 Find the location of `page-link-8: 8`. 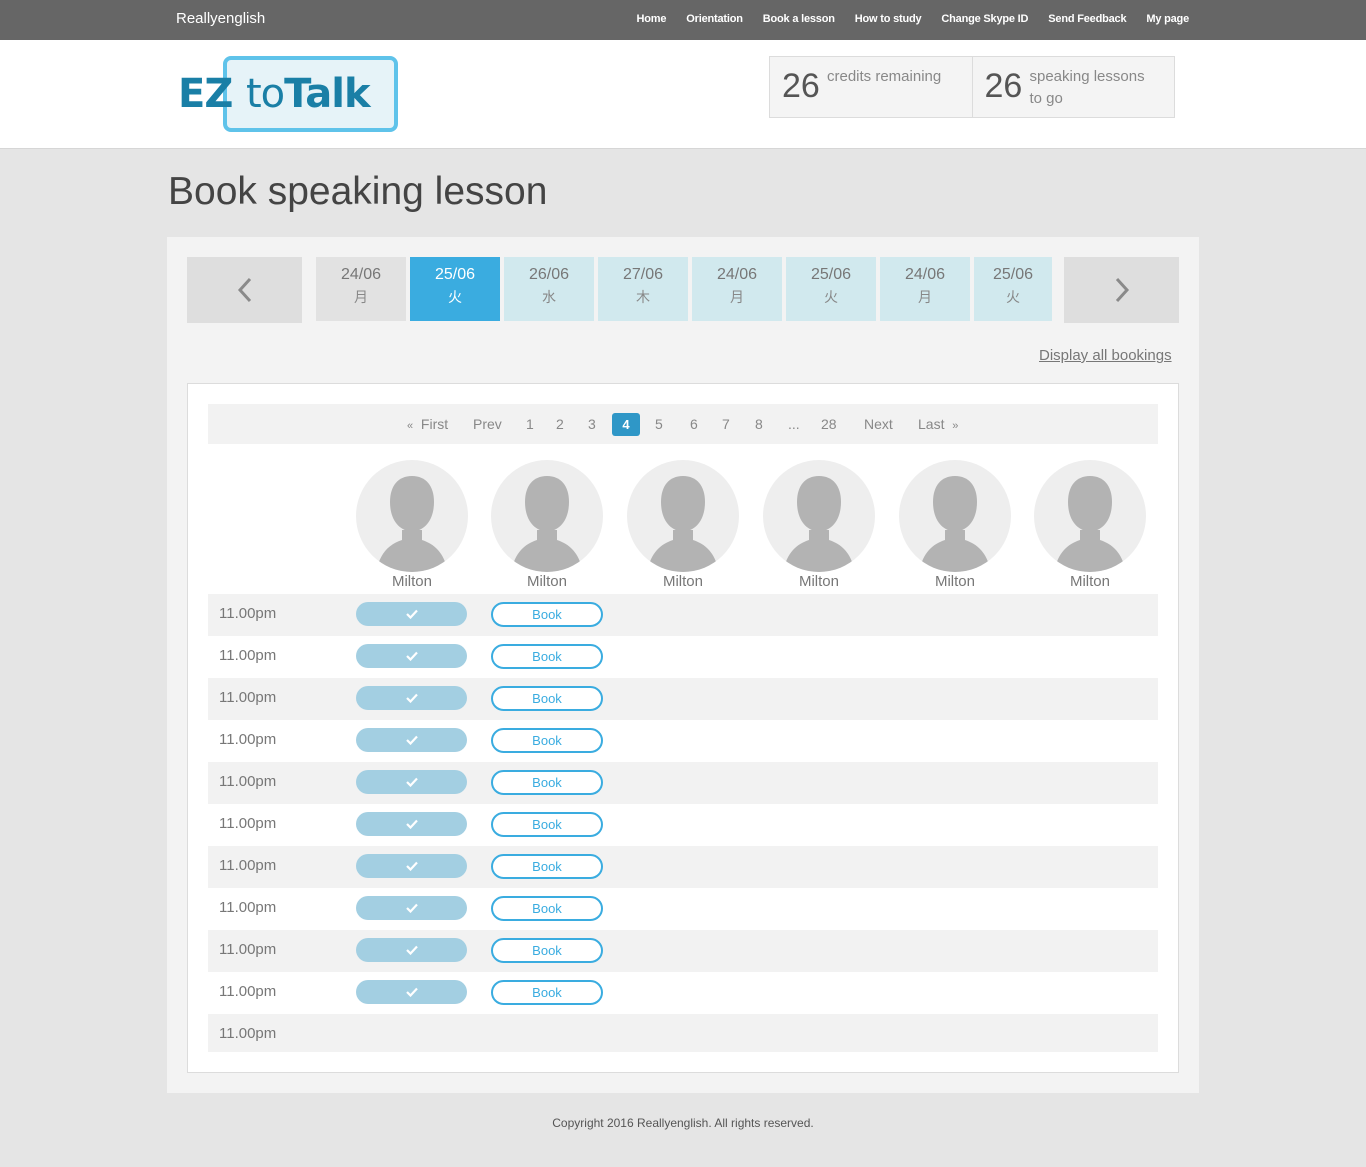

page-link-8: 8 is located at coordinates (759, 424).